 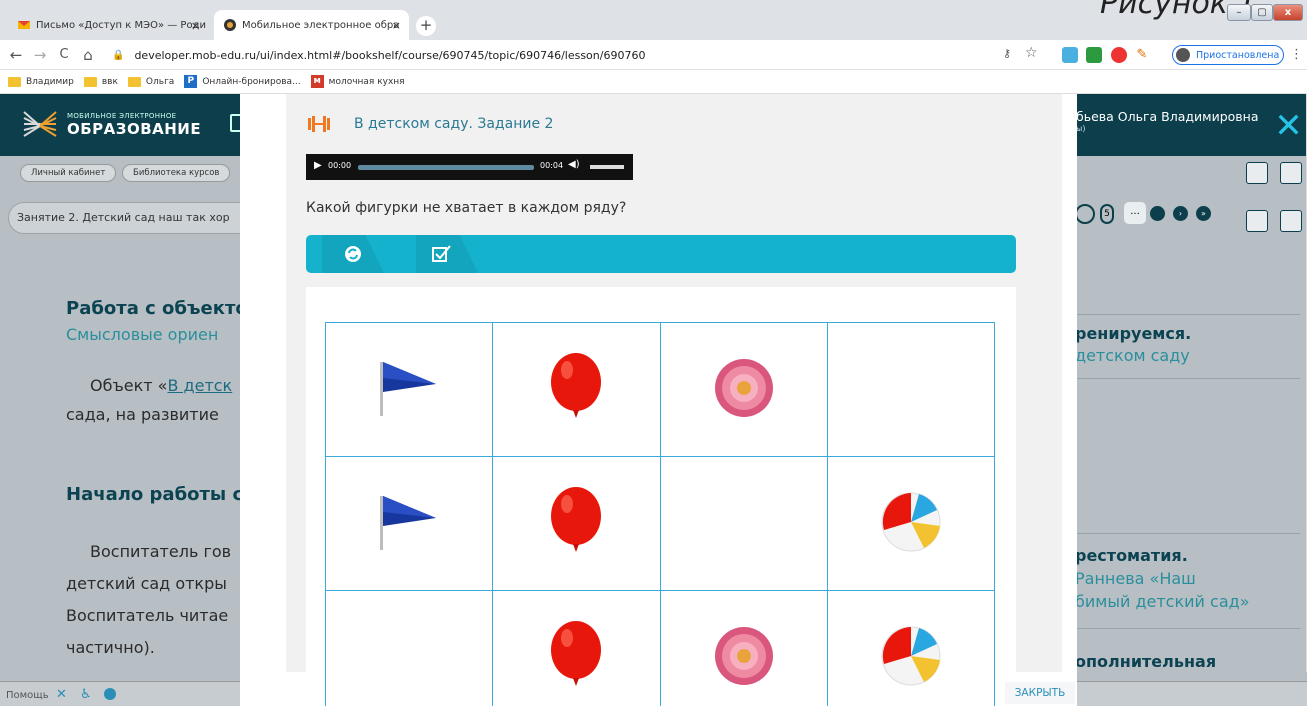 I want to click on flower-icon, so click(x=743, y=388).